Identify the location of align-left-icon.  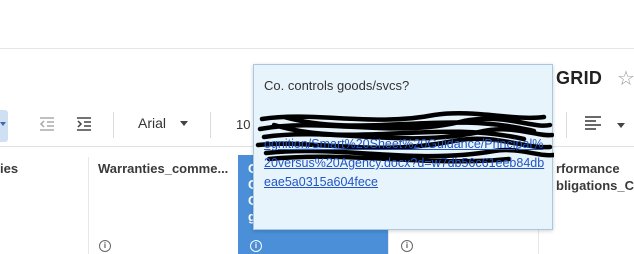
(593, 123).